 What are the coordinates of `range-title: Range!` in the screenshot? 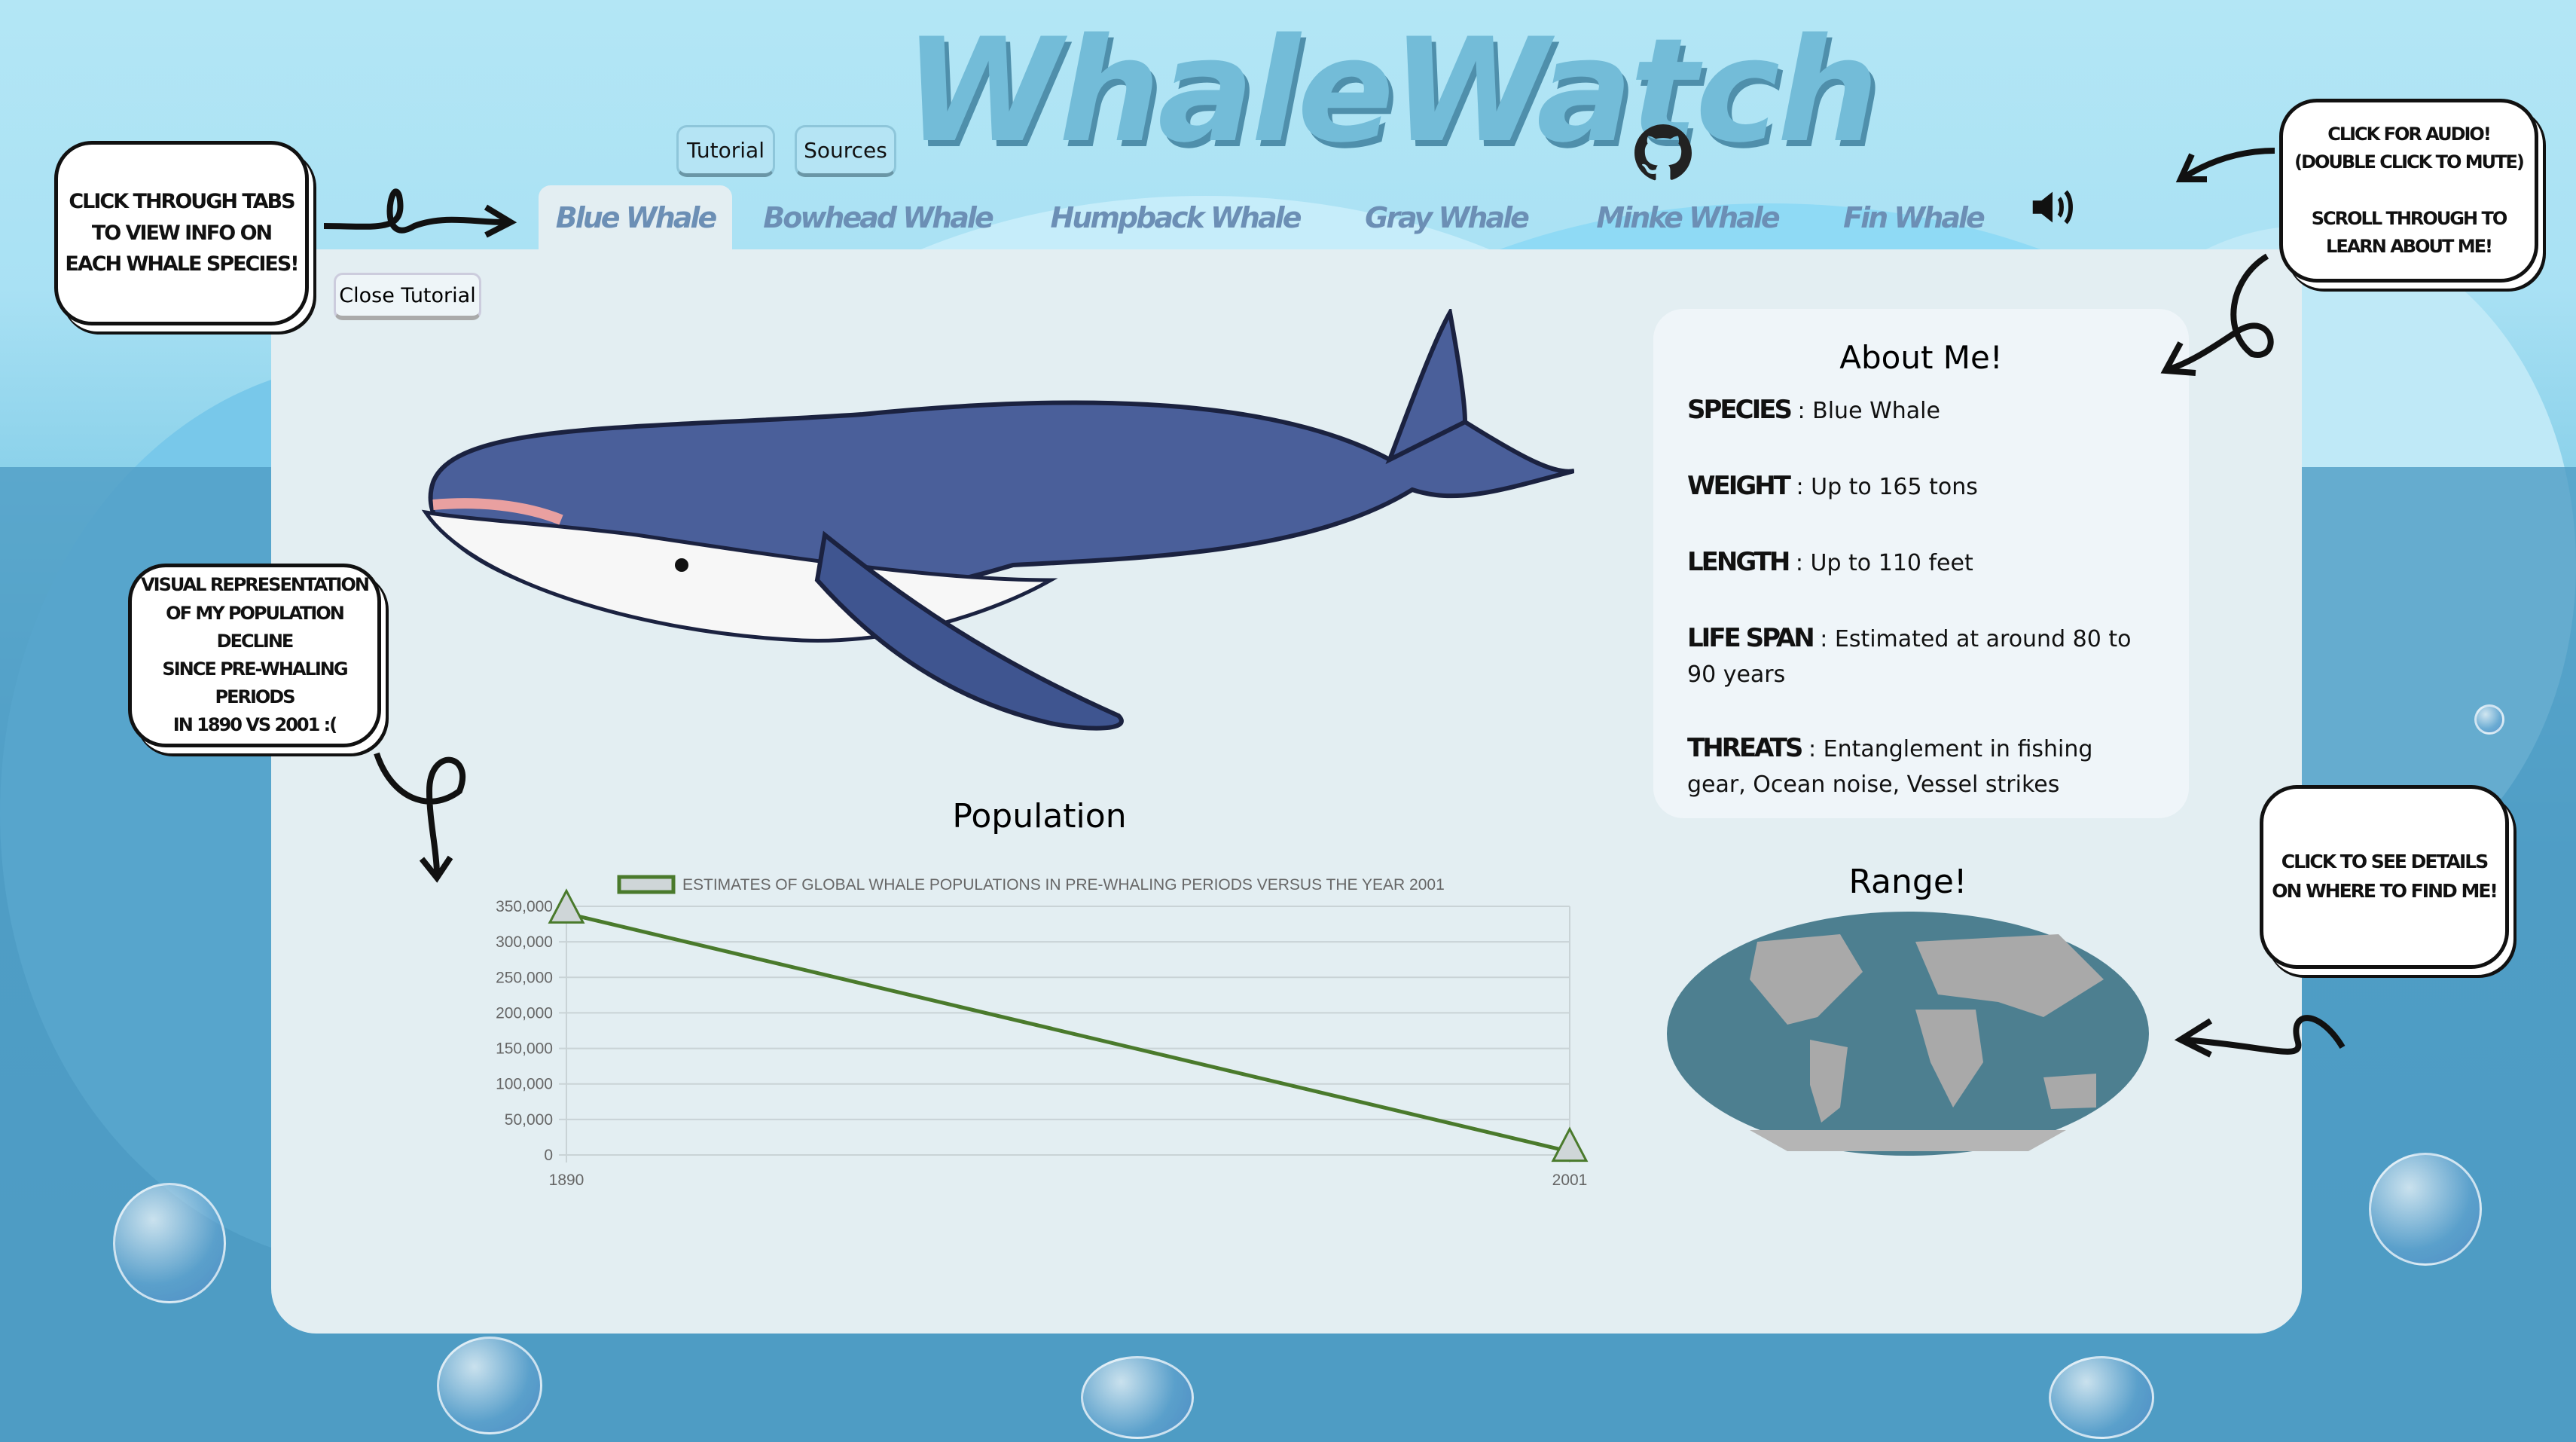 It's located at (1907, 882).